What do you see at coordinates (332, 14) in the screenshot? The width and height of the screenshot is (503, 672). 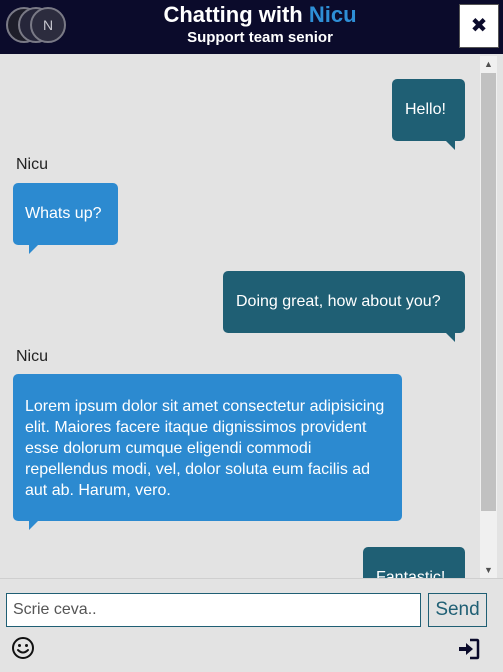 I see `contact-name: Nicu` at bounding box center [332, 14].